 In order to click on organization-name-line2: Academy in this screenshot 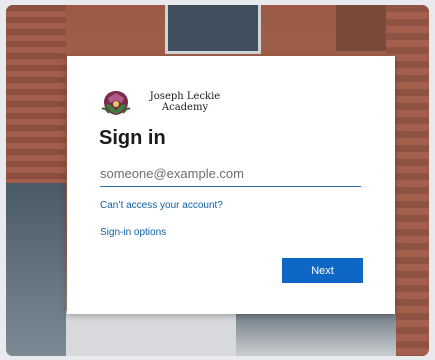, I will do `click(185, 107)`.